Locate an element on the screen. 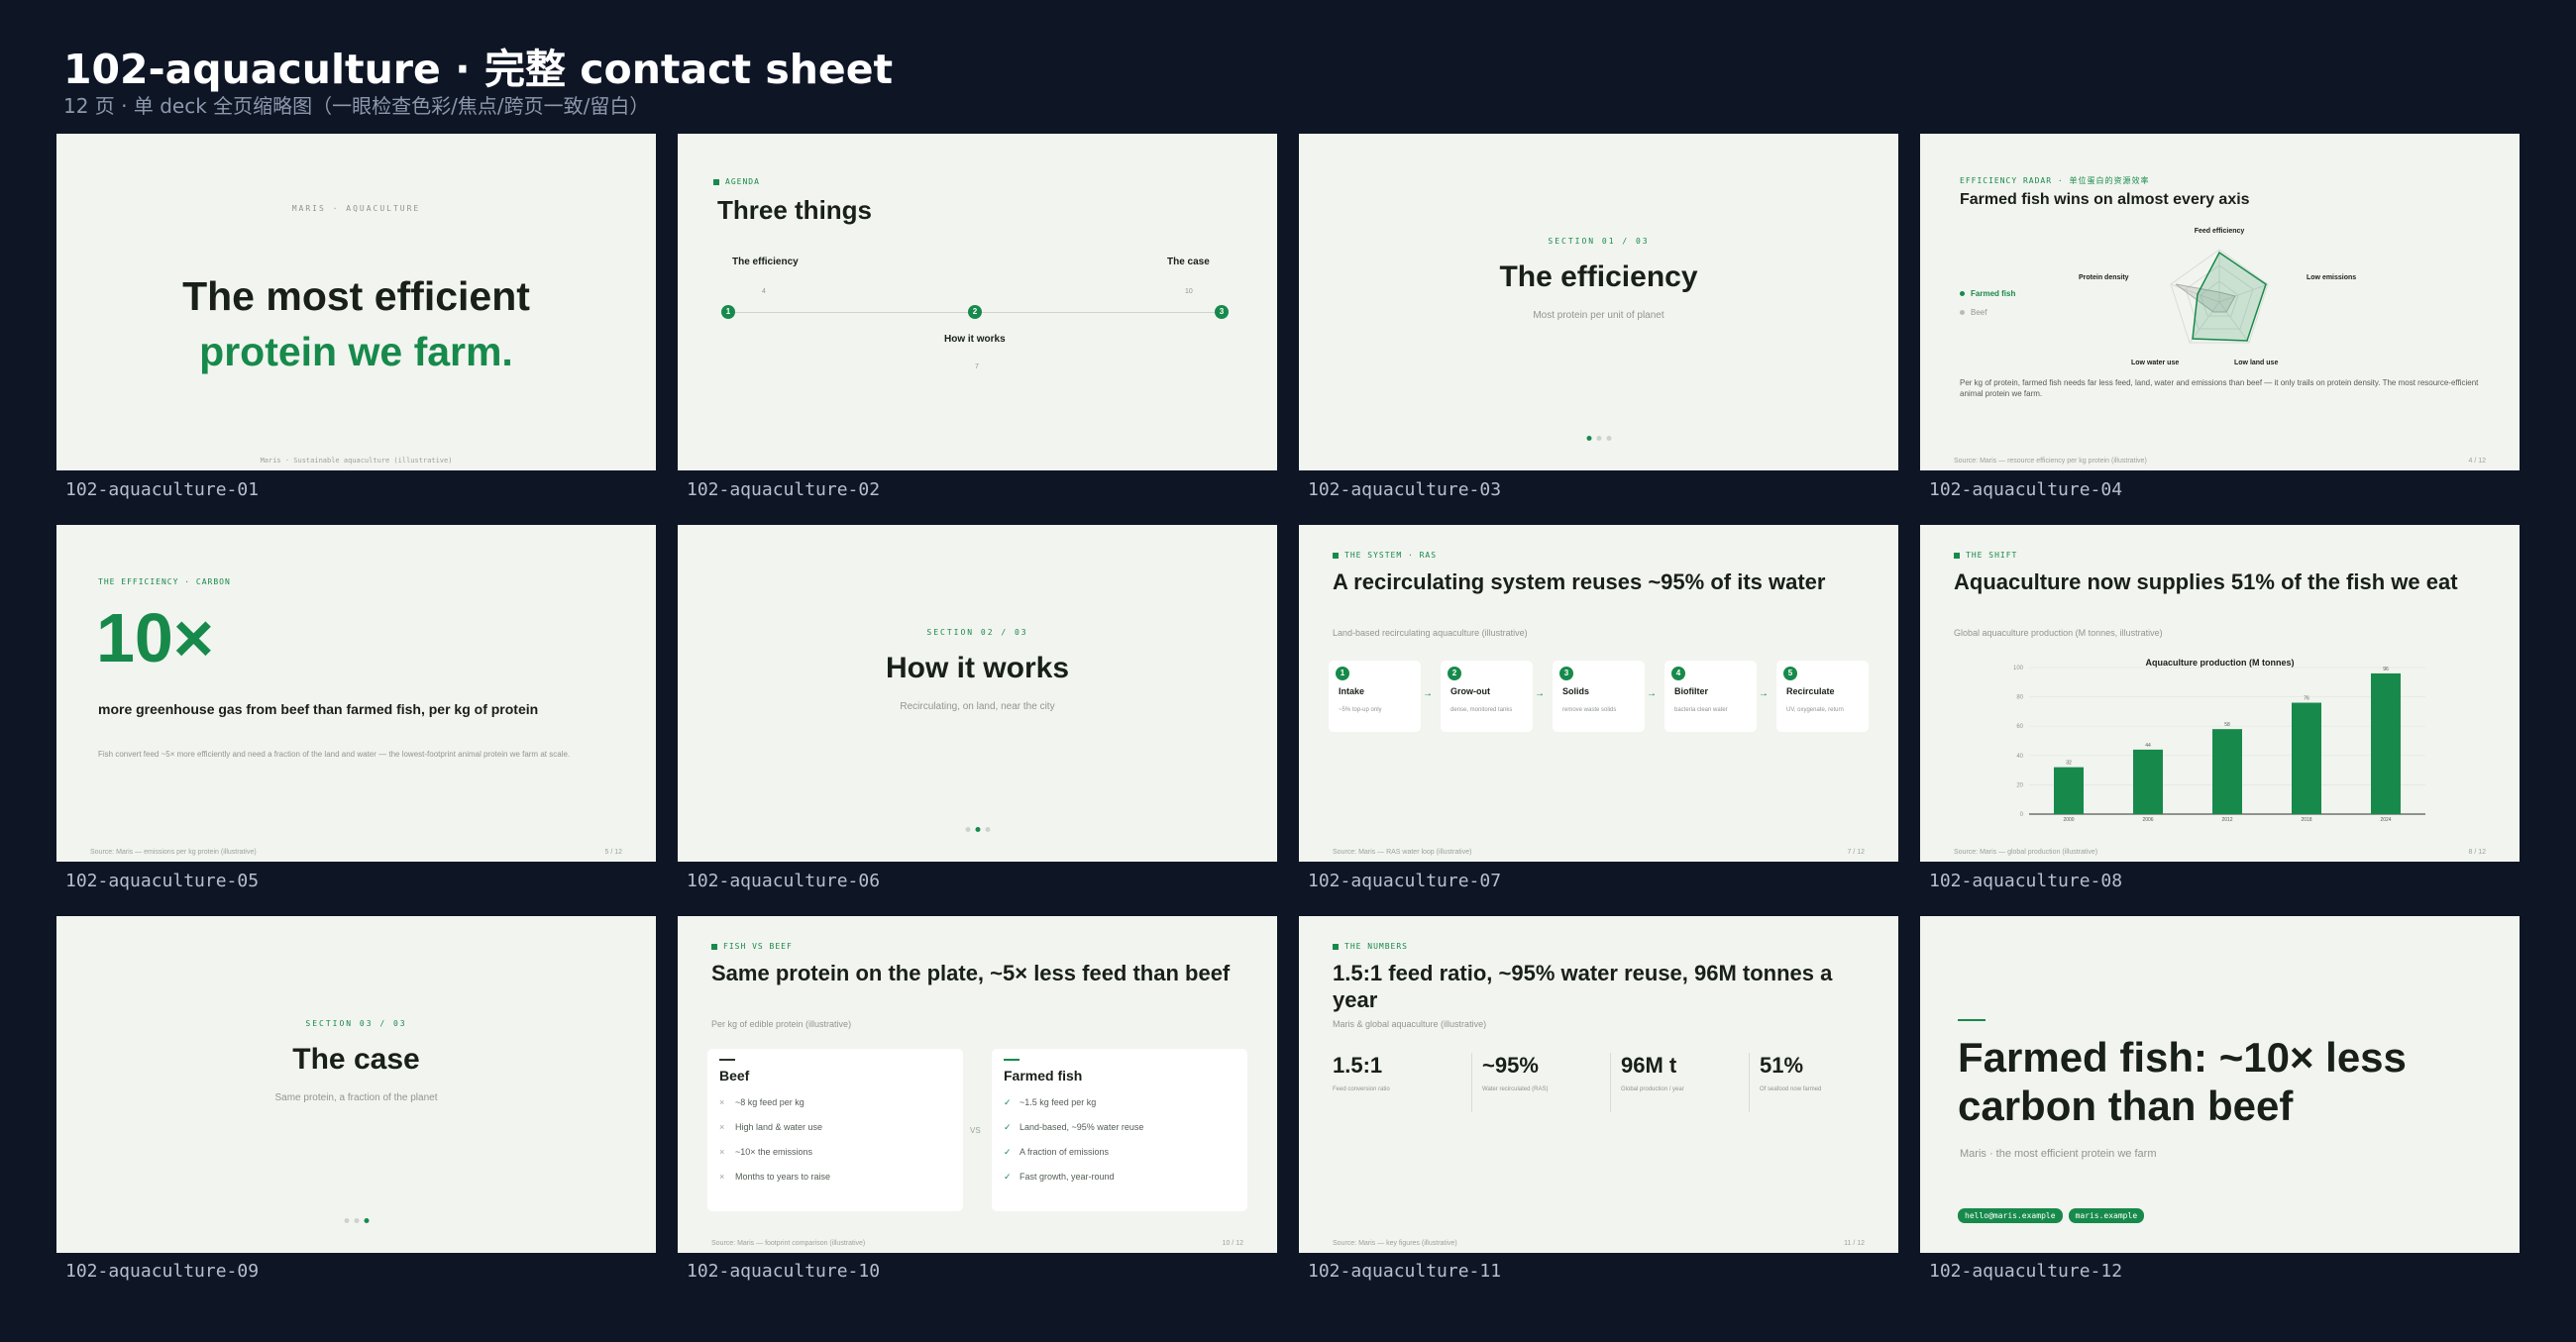  list-item-text: Months to years to raise is located at coordinates (783, 1177).